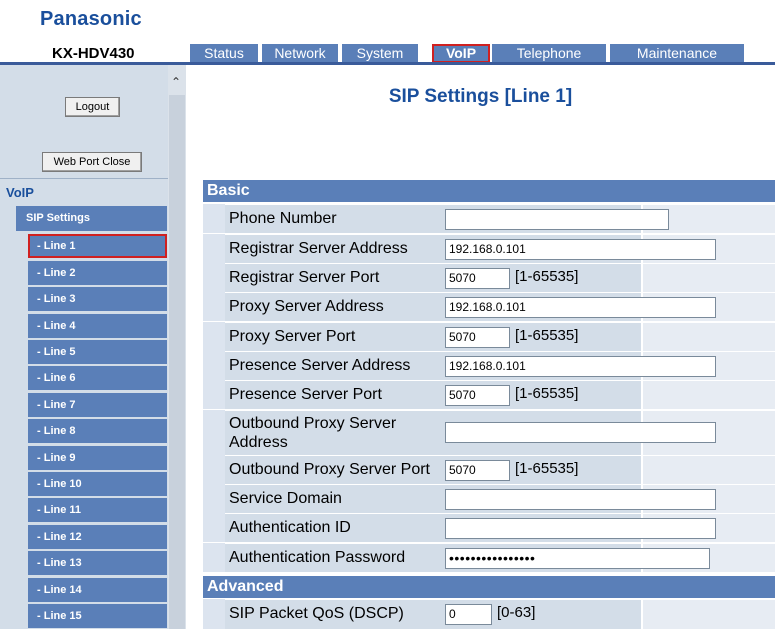 The height and width of the screenshot is (629, 775). Describe the element at coordinates (489, 587) in the screenshot. I see `section-advanced-header: Advanced` at that location.